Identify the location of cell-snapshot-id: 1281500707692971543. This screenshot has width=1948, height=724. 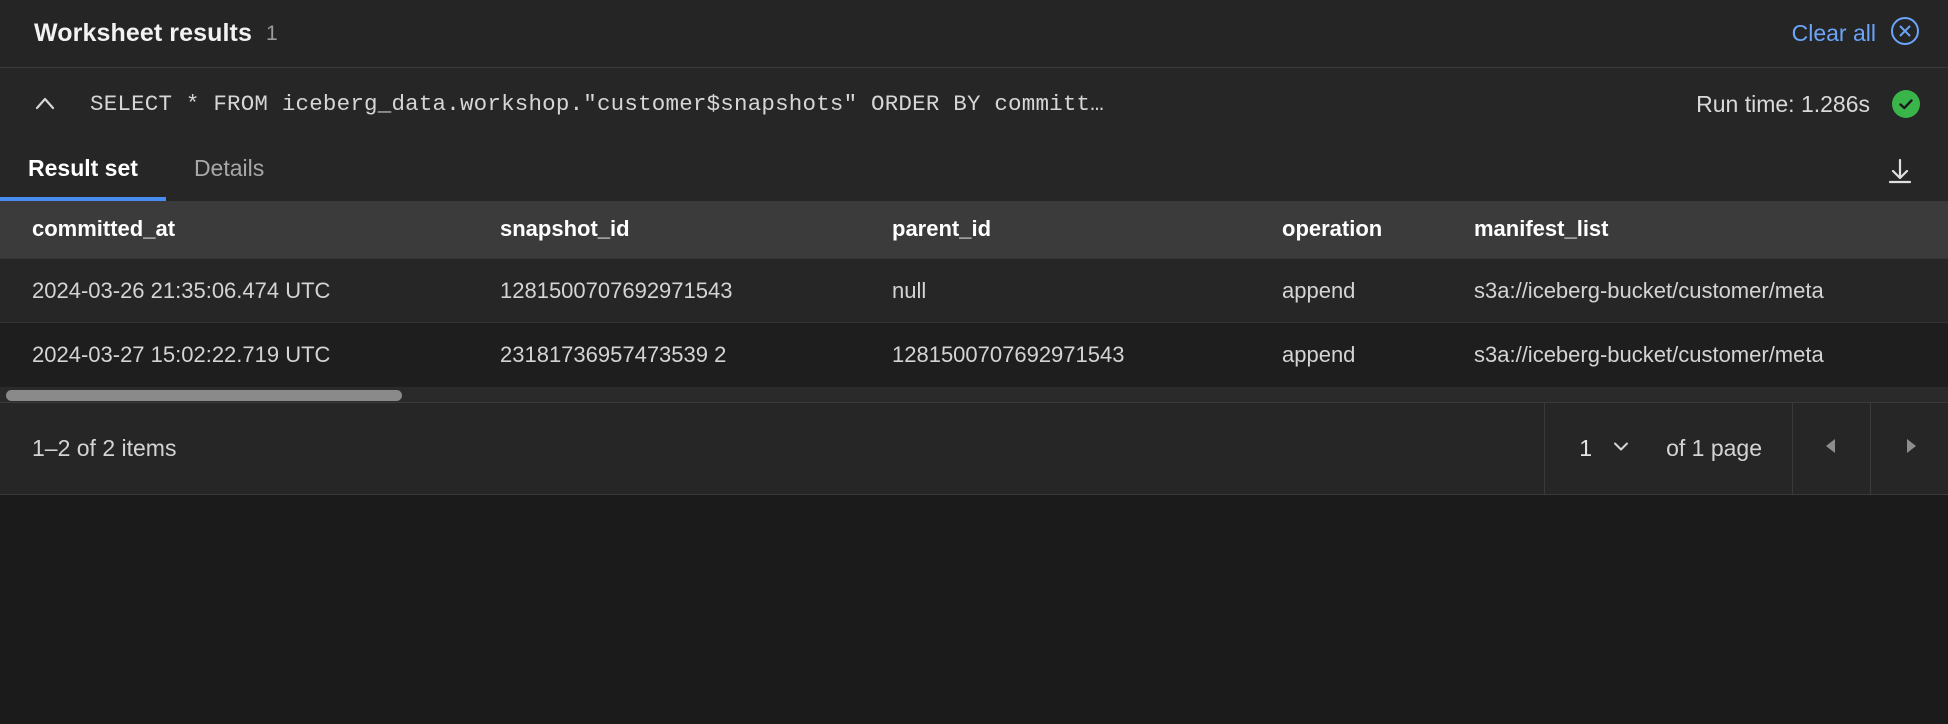
(696, 290).